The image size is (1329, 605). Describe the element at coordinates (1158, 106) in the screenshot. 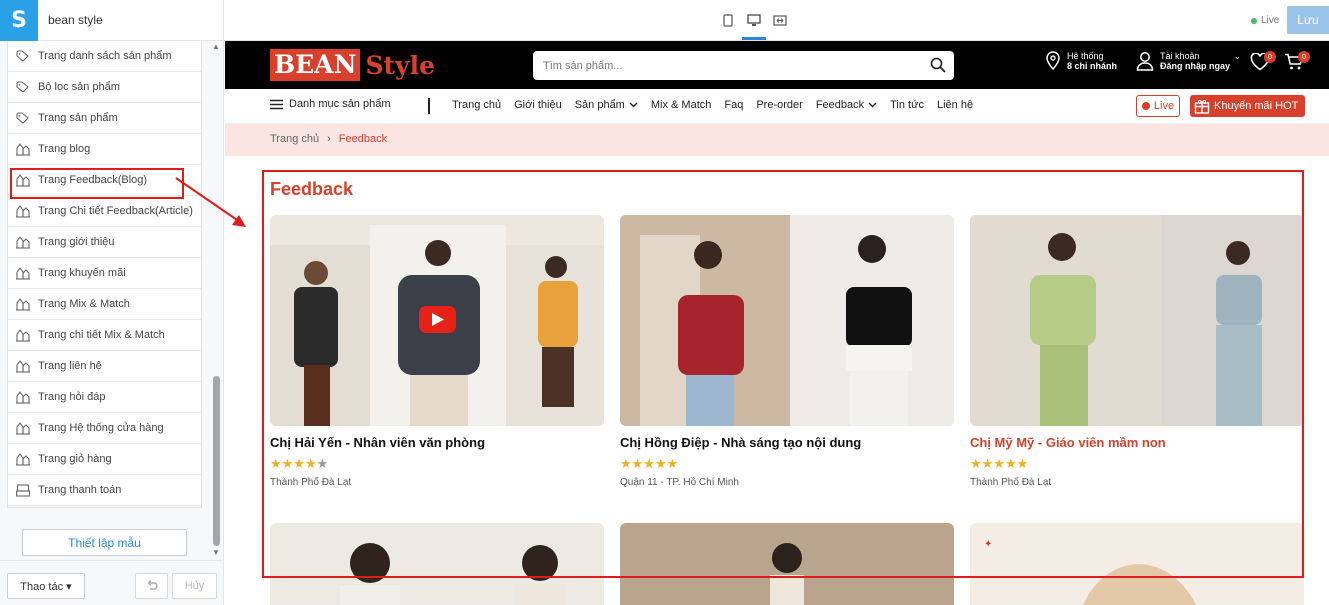

I see `live-button: Live` at that location.